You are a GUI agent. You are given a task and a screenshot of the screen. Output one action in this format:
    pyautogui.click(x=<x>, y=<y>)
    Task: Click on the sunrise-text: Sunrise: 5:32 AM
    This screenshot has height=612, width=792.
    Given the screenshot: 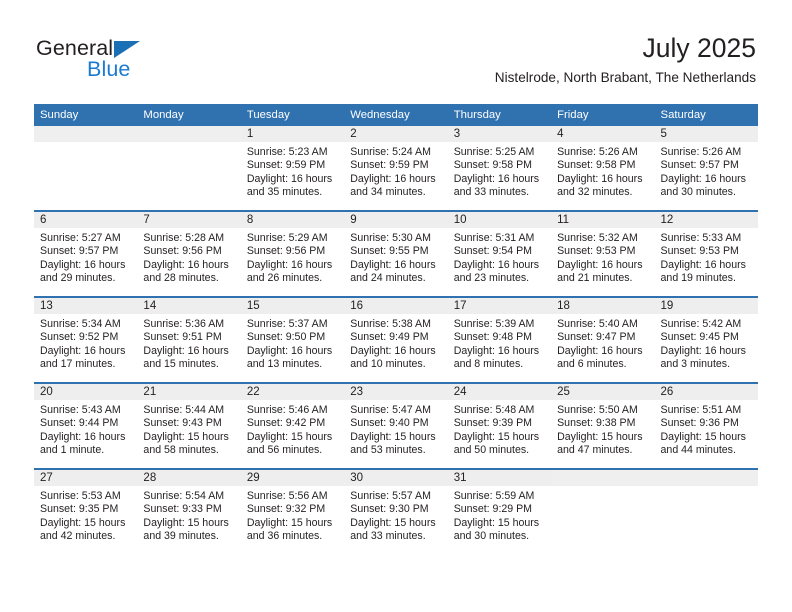 What is the action you would take?
    pyautogui.click(x=597, y=238)
    